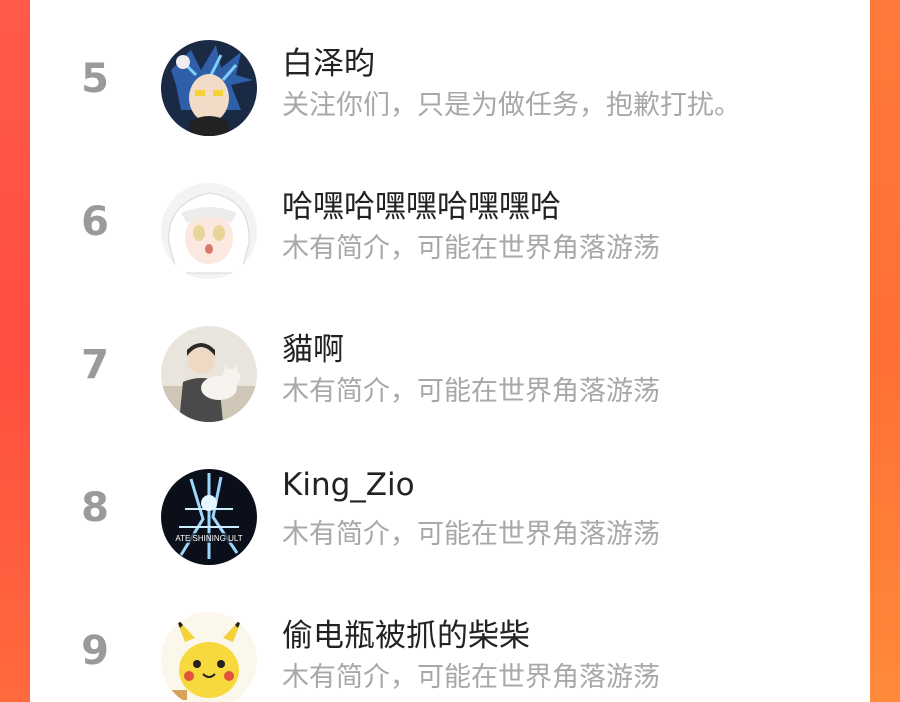 The width and height of the screenshot is (900, 702). What do you see at coordinates (348, 485) in the screenshot?
I see `user-name: King_Zio` at bounding box center [348, 485].